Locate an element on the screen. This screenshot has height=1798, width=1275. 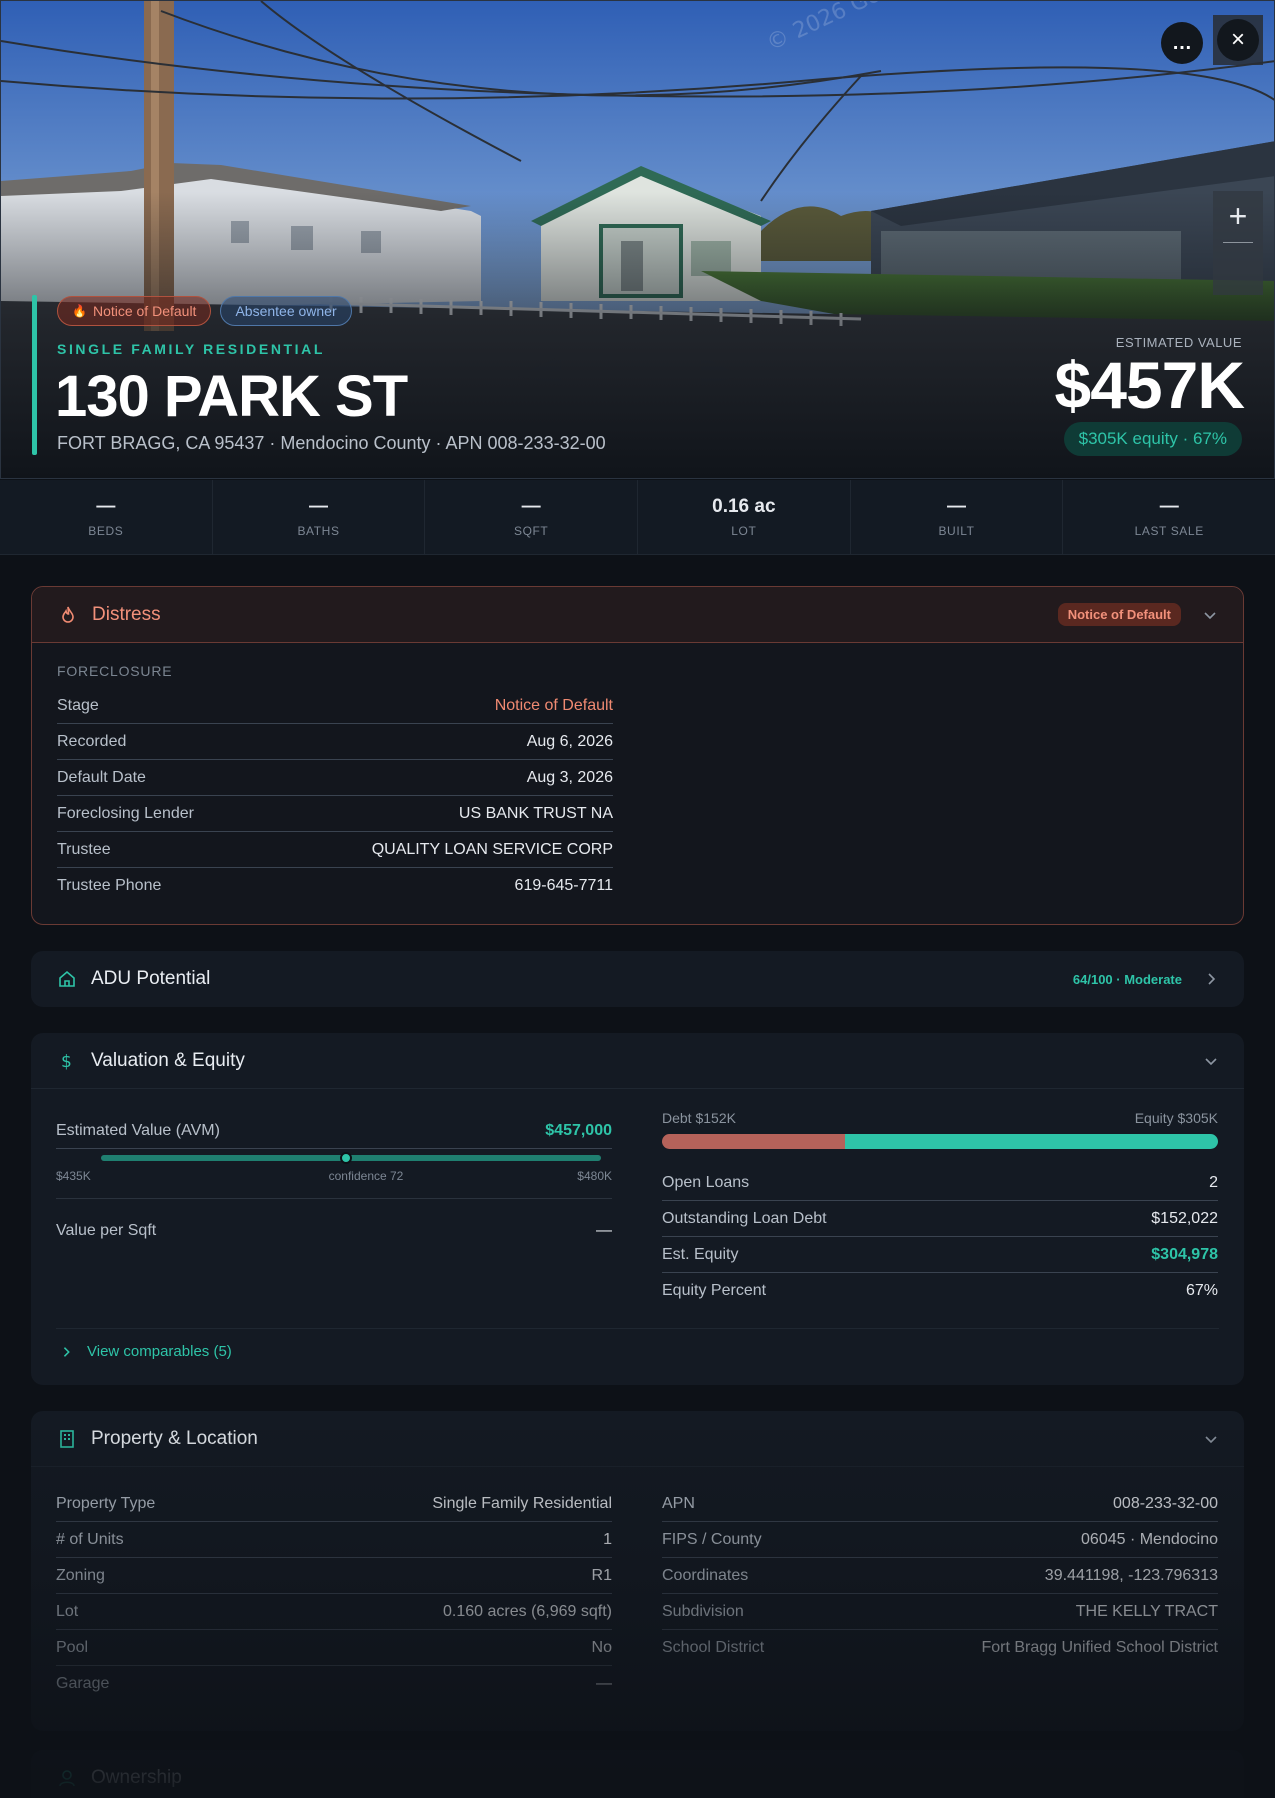
notice-of-default-chip: 🔥 Notice of Default is located at coordinates (134, 311).